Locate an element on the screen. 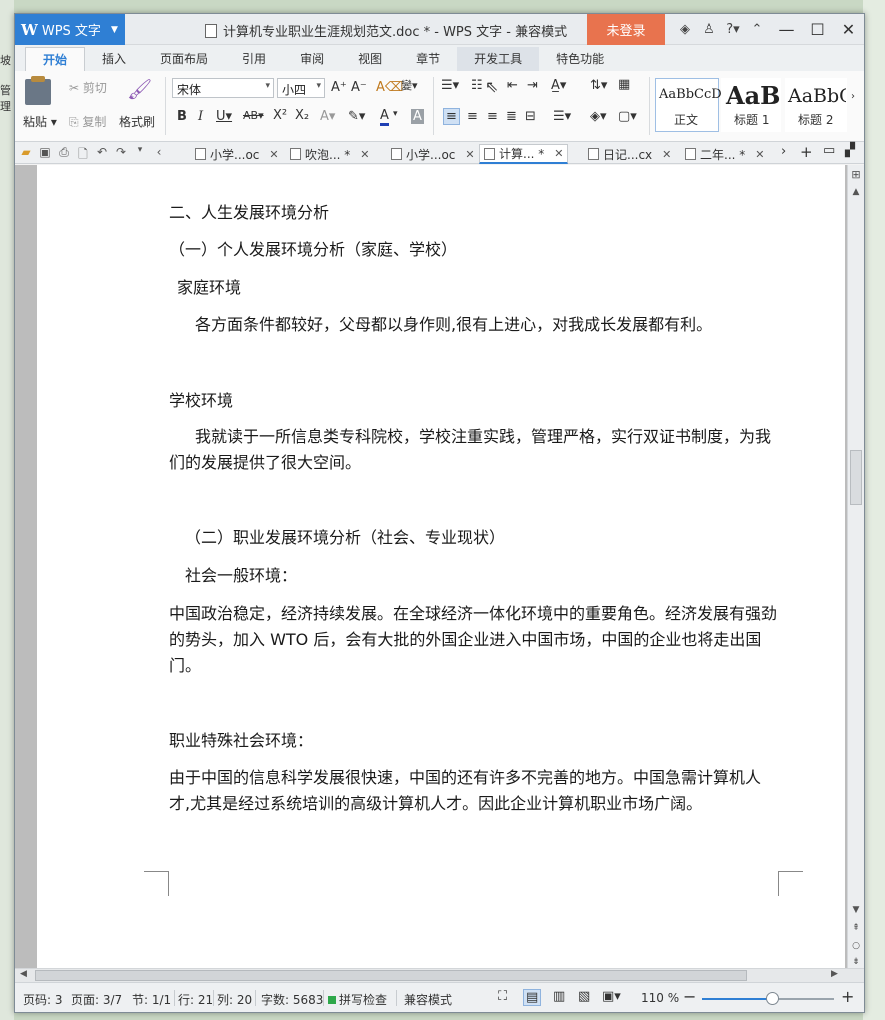 This screenshot has height=1020, width=885. paste-icon is located at coordinates (38, 90).